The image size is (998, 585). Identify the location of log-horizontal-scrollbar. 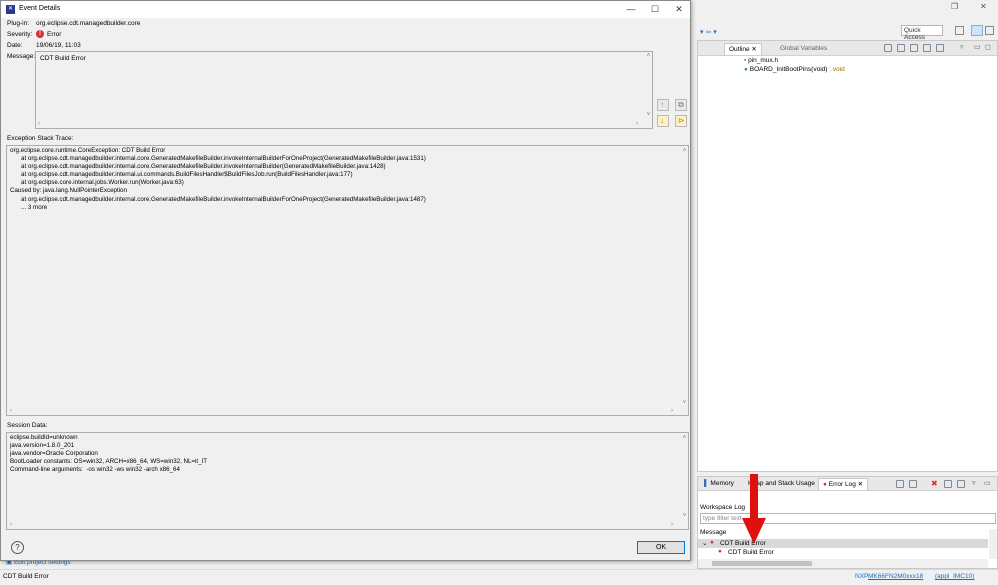
(843, 563).